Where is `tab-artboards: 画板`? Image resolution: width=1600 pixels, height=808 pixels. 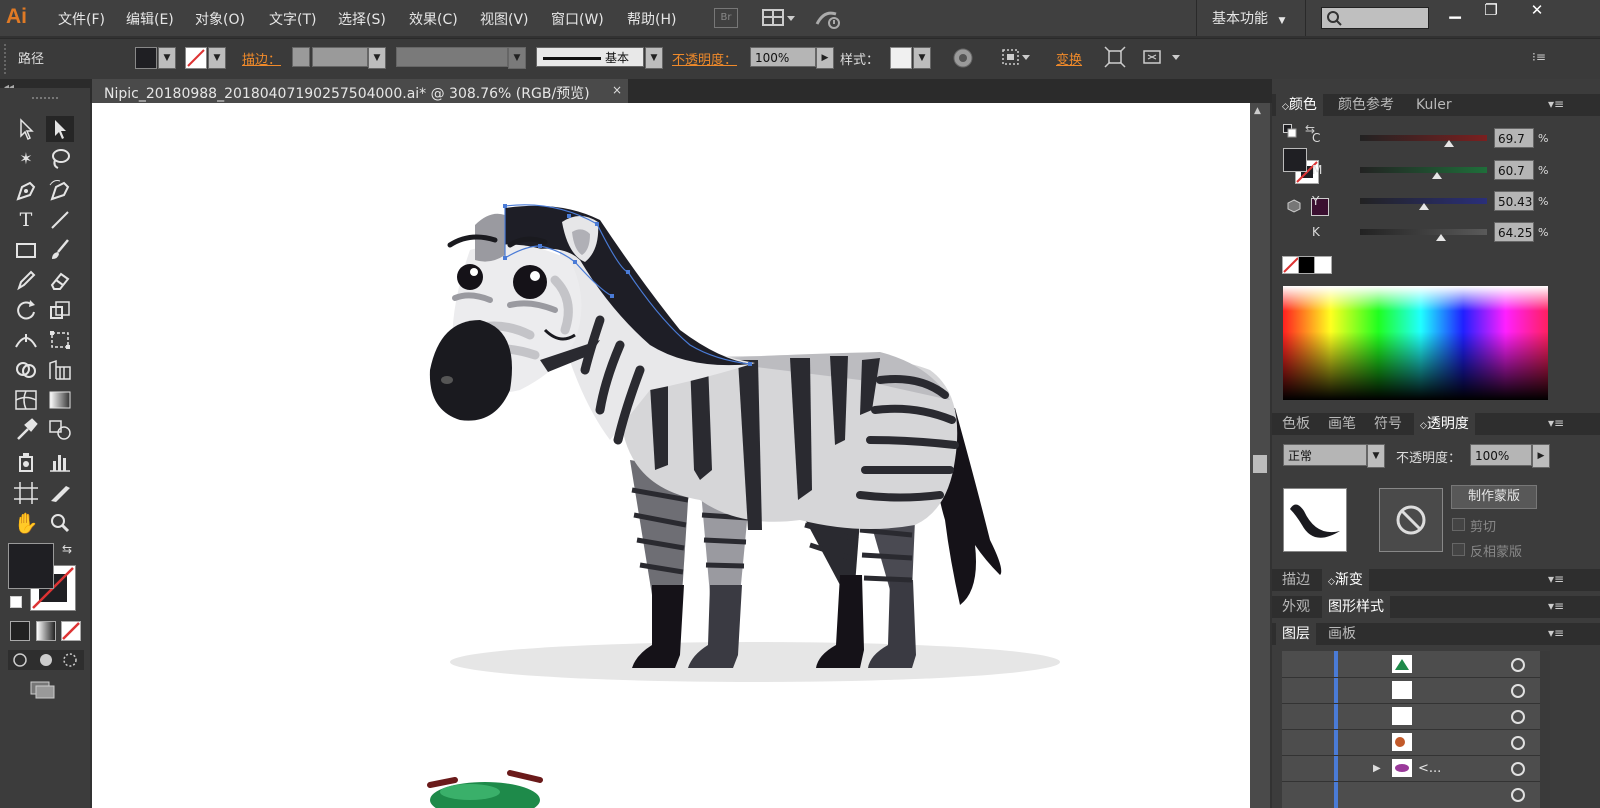
tab-artboards: 画板 is located at coordinates (1342, 634).